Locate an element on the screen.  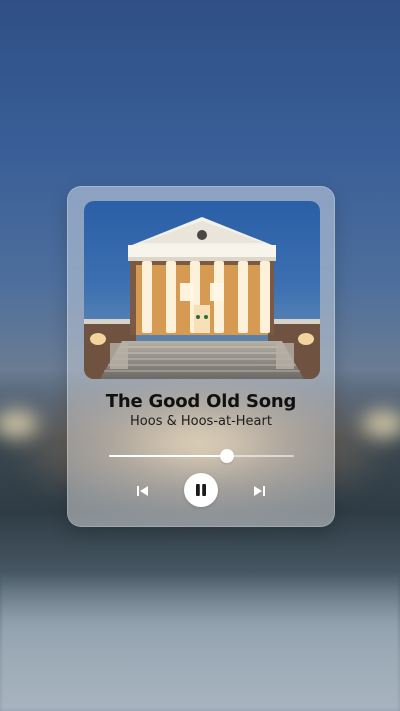
progress-thumb is located at coordinates (227, 456).